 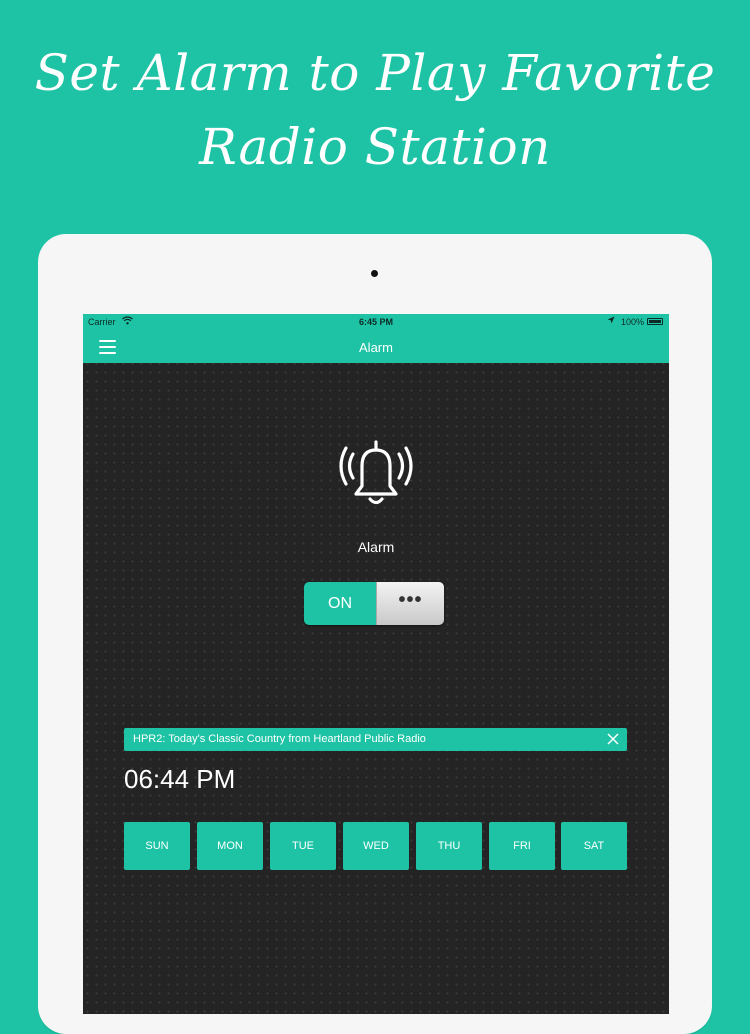 What do you see at coordinates (410, 603) in the screenshot?
I see `toggle-handle: •••` at bounding box center [410, 603].